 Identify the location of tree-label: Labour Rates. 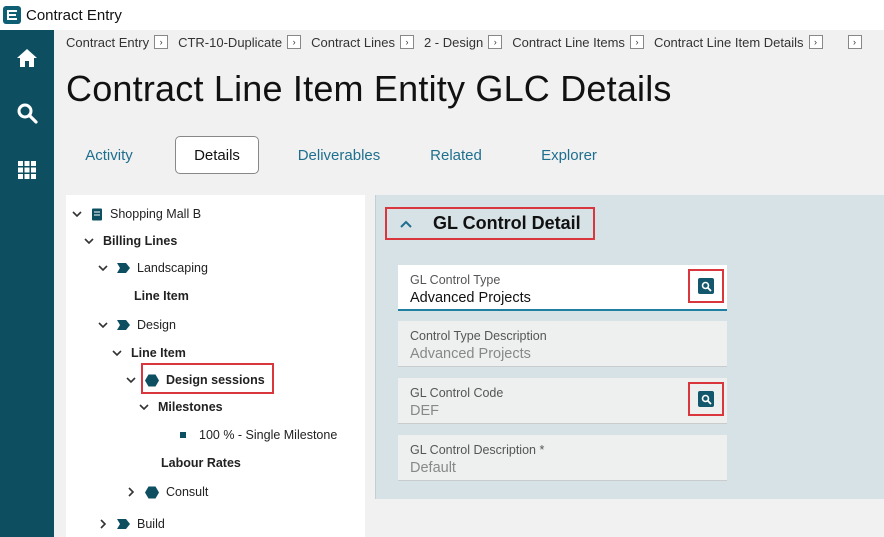
(201, 463).